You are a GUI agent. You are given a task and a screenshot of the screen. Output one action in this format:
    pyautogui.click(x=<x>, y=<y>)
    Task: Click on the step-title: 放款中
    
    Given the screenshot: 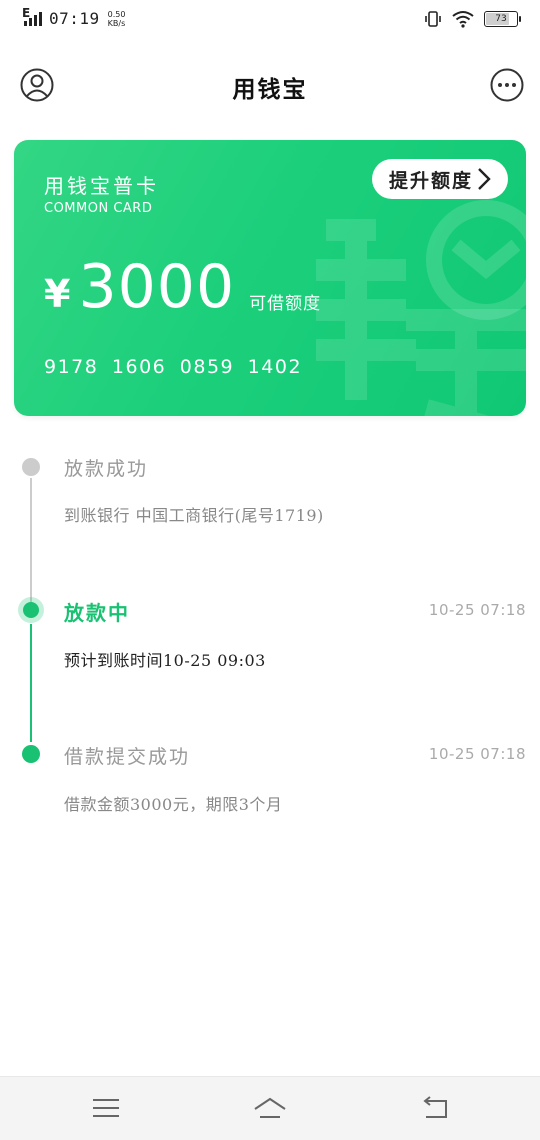 What is the action you would take?
    pyautogui.click(x=97, y=613)
    